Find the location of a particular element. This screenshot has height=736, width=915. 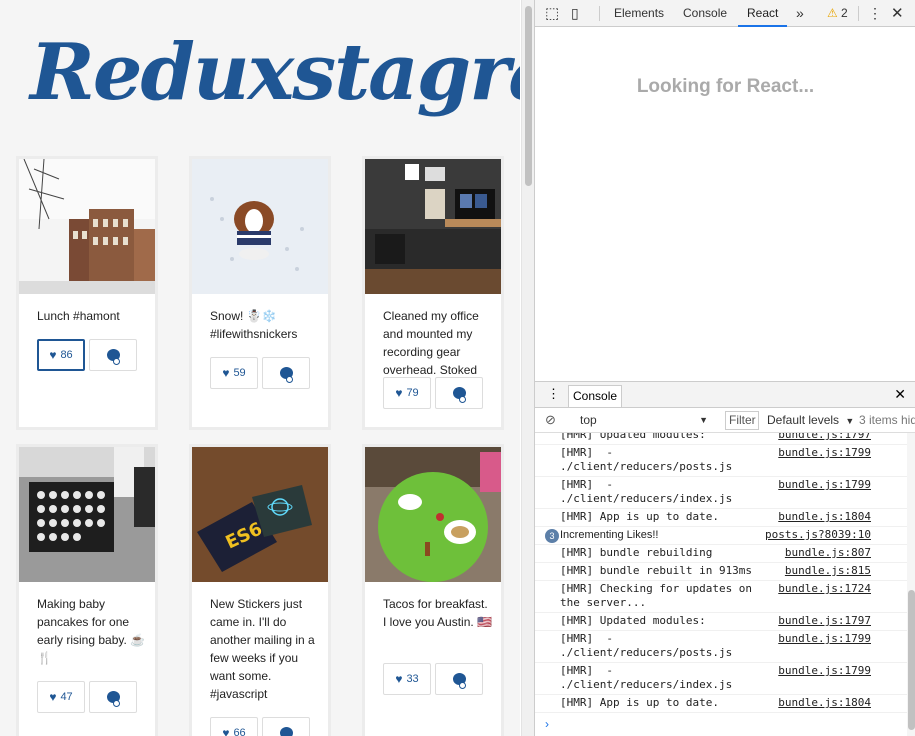

like-button: ♥ 79 is located at coordinates (407, 393).